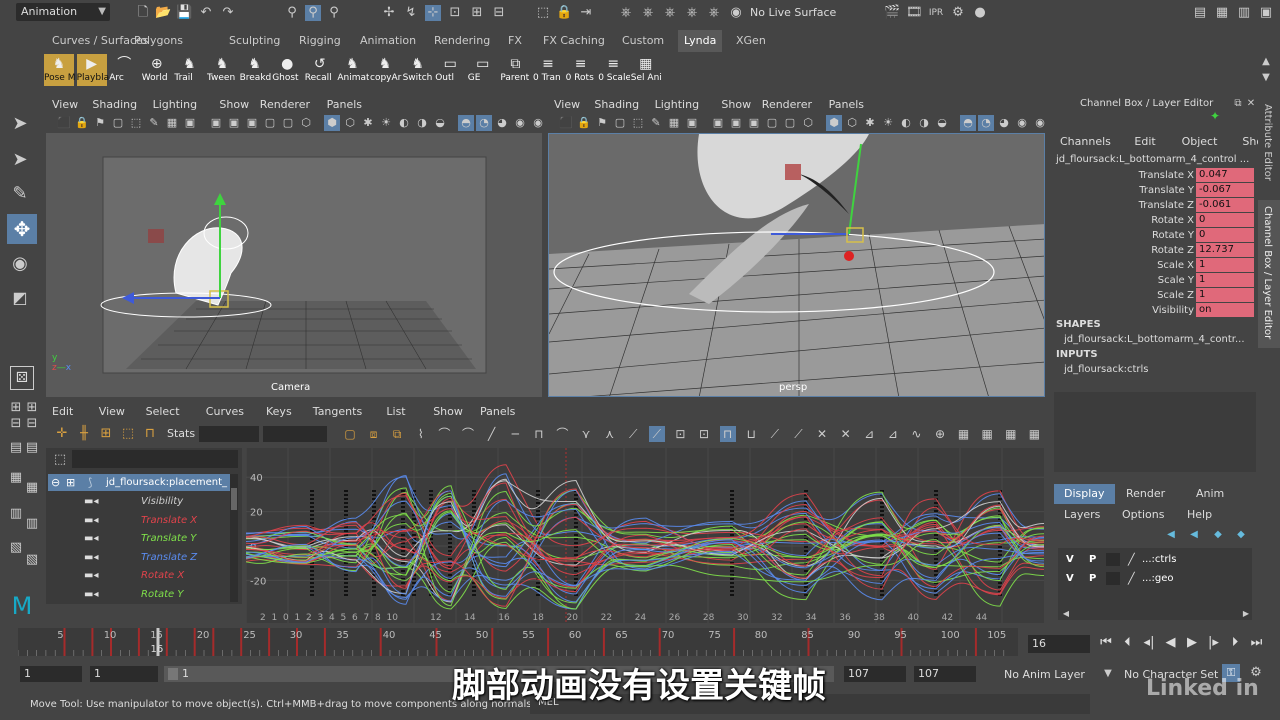  Describe the element at coordinates (1156, 280) in the screenshot. I see `channel-box-attr-scale-y: Scale Y1` at that location.